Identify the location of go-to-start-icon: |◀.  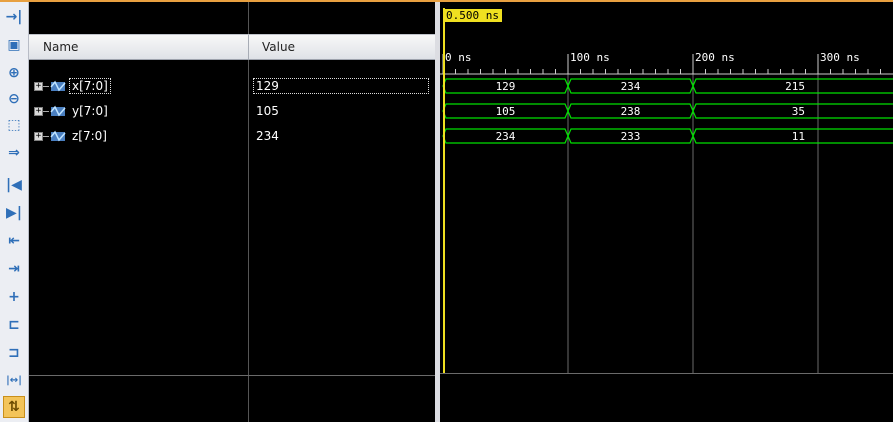
(14, 185).